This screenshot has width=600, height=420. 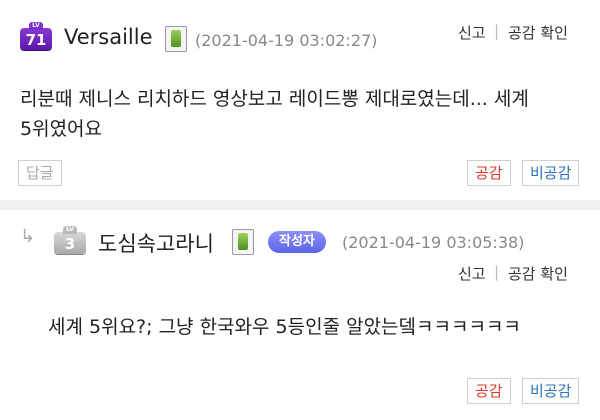 What do you see at coordinates (36, 40) in the screenshot?
I see `level-number: 71` at bounding box center [36, 40].